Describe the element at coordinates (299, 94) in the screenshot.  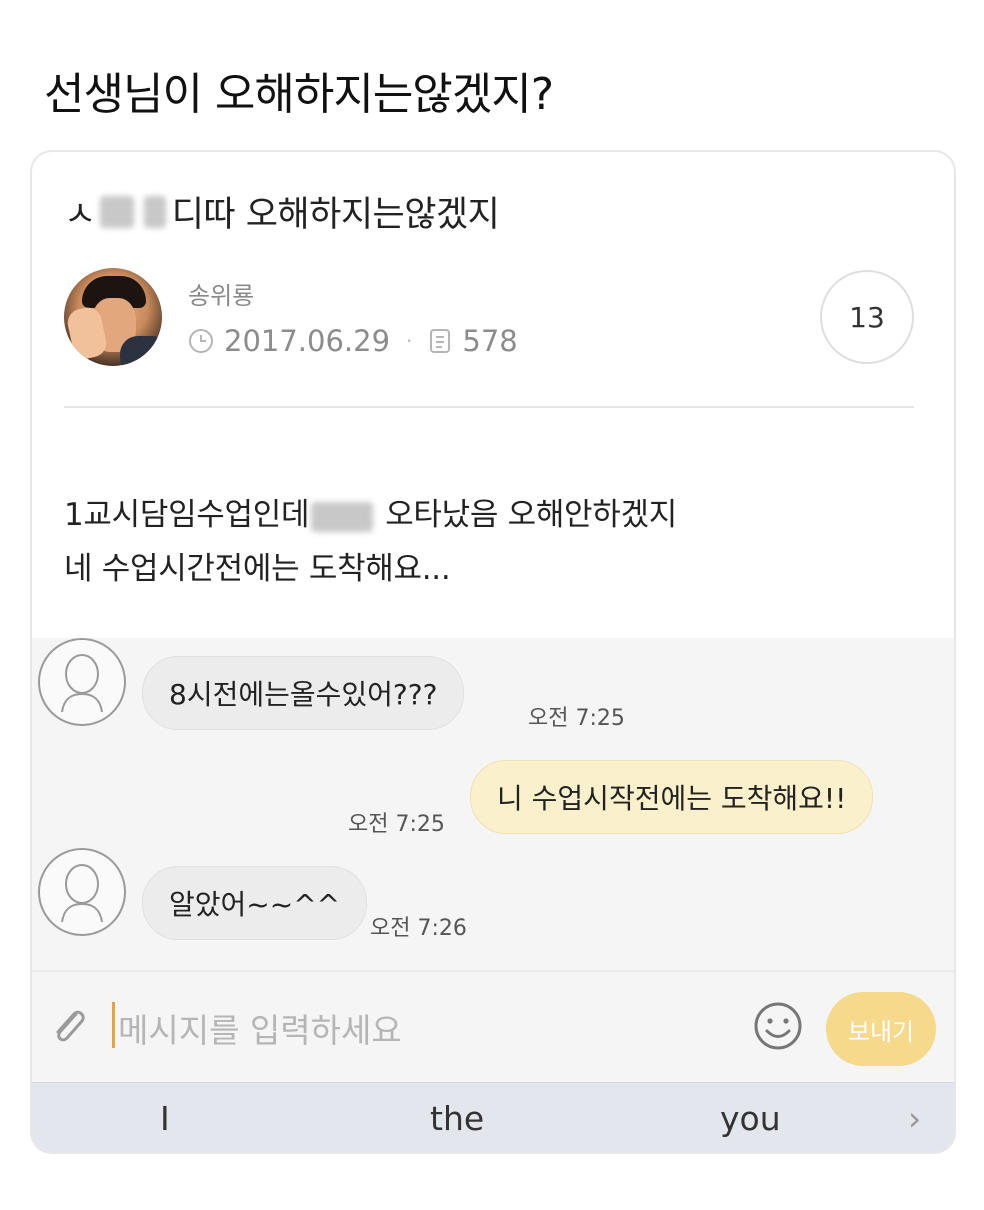
I see `page-headline: 선생님이 오해하지는않겠지?` at that location.